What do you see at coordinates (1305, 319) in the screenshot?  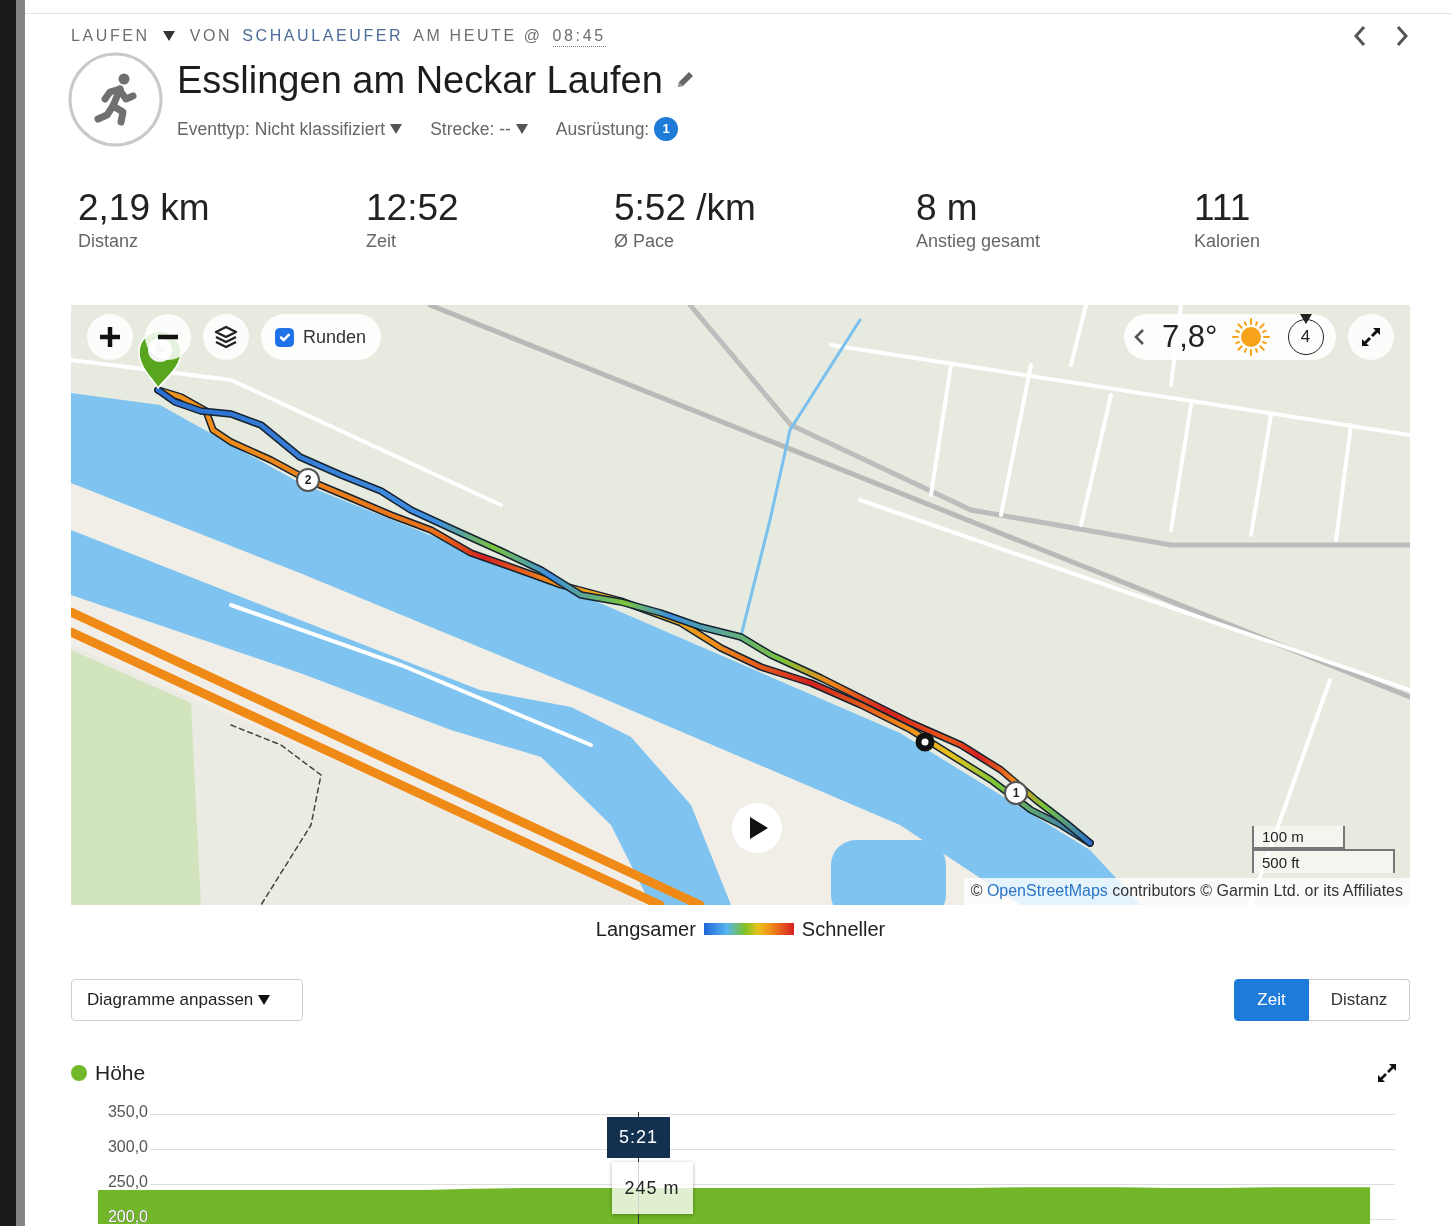 I see `wind-direction-icon` at bounding box center [1305, 319].